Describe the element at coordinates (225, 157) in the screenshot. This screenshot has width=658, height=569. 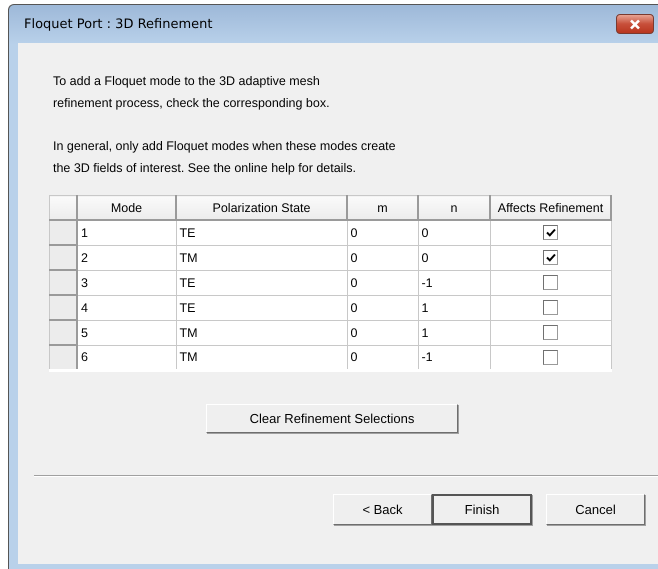
I see `instruction-text: In general, only add Floquet modes when these modes create the 3D fields of interest. See the online help for details.` at that location.